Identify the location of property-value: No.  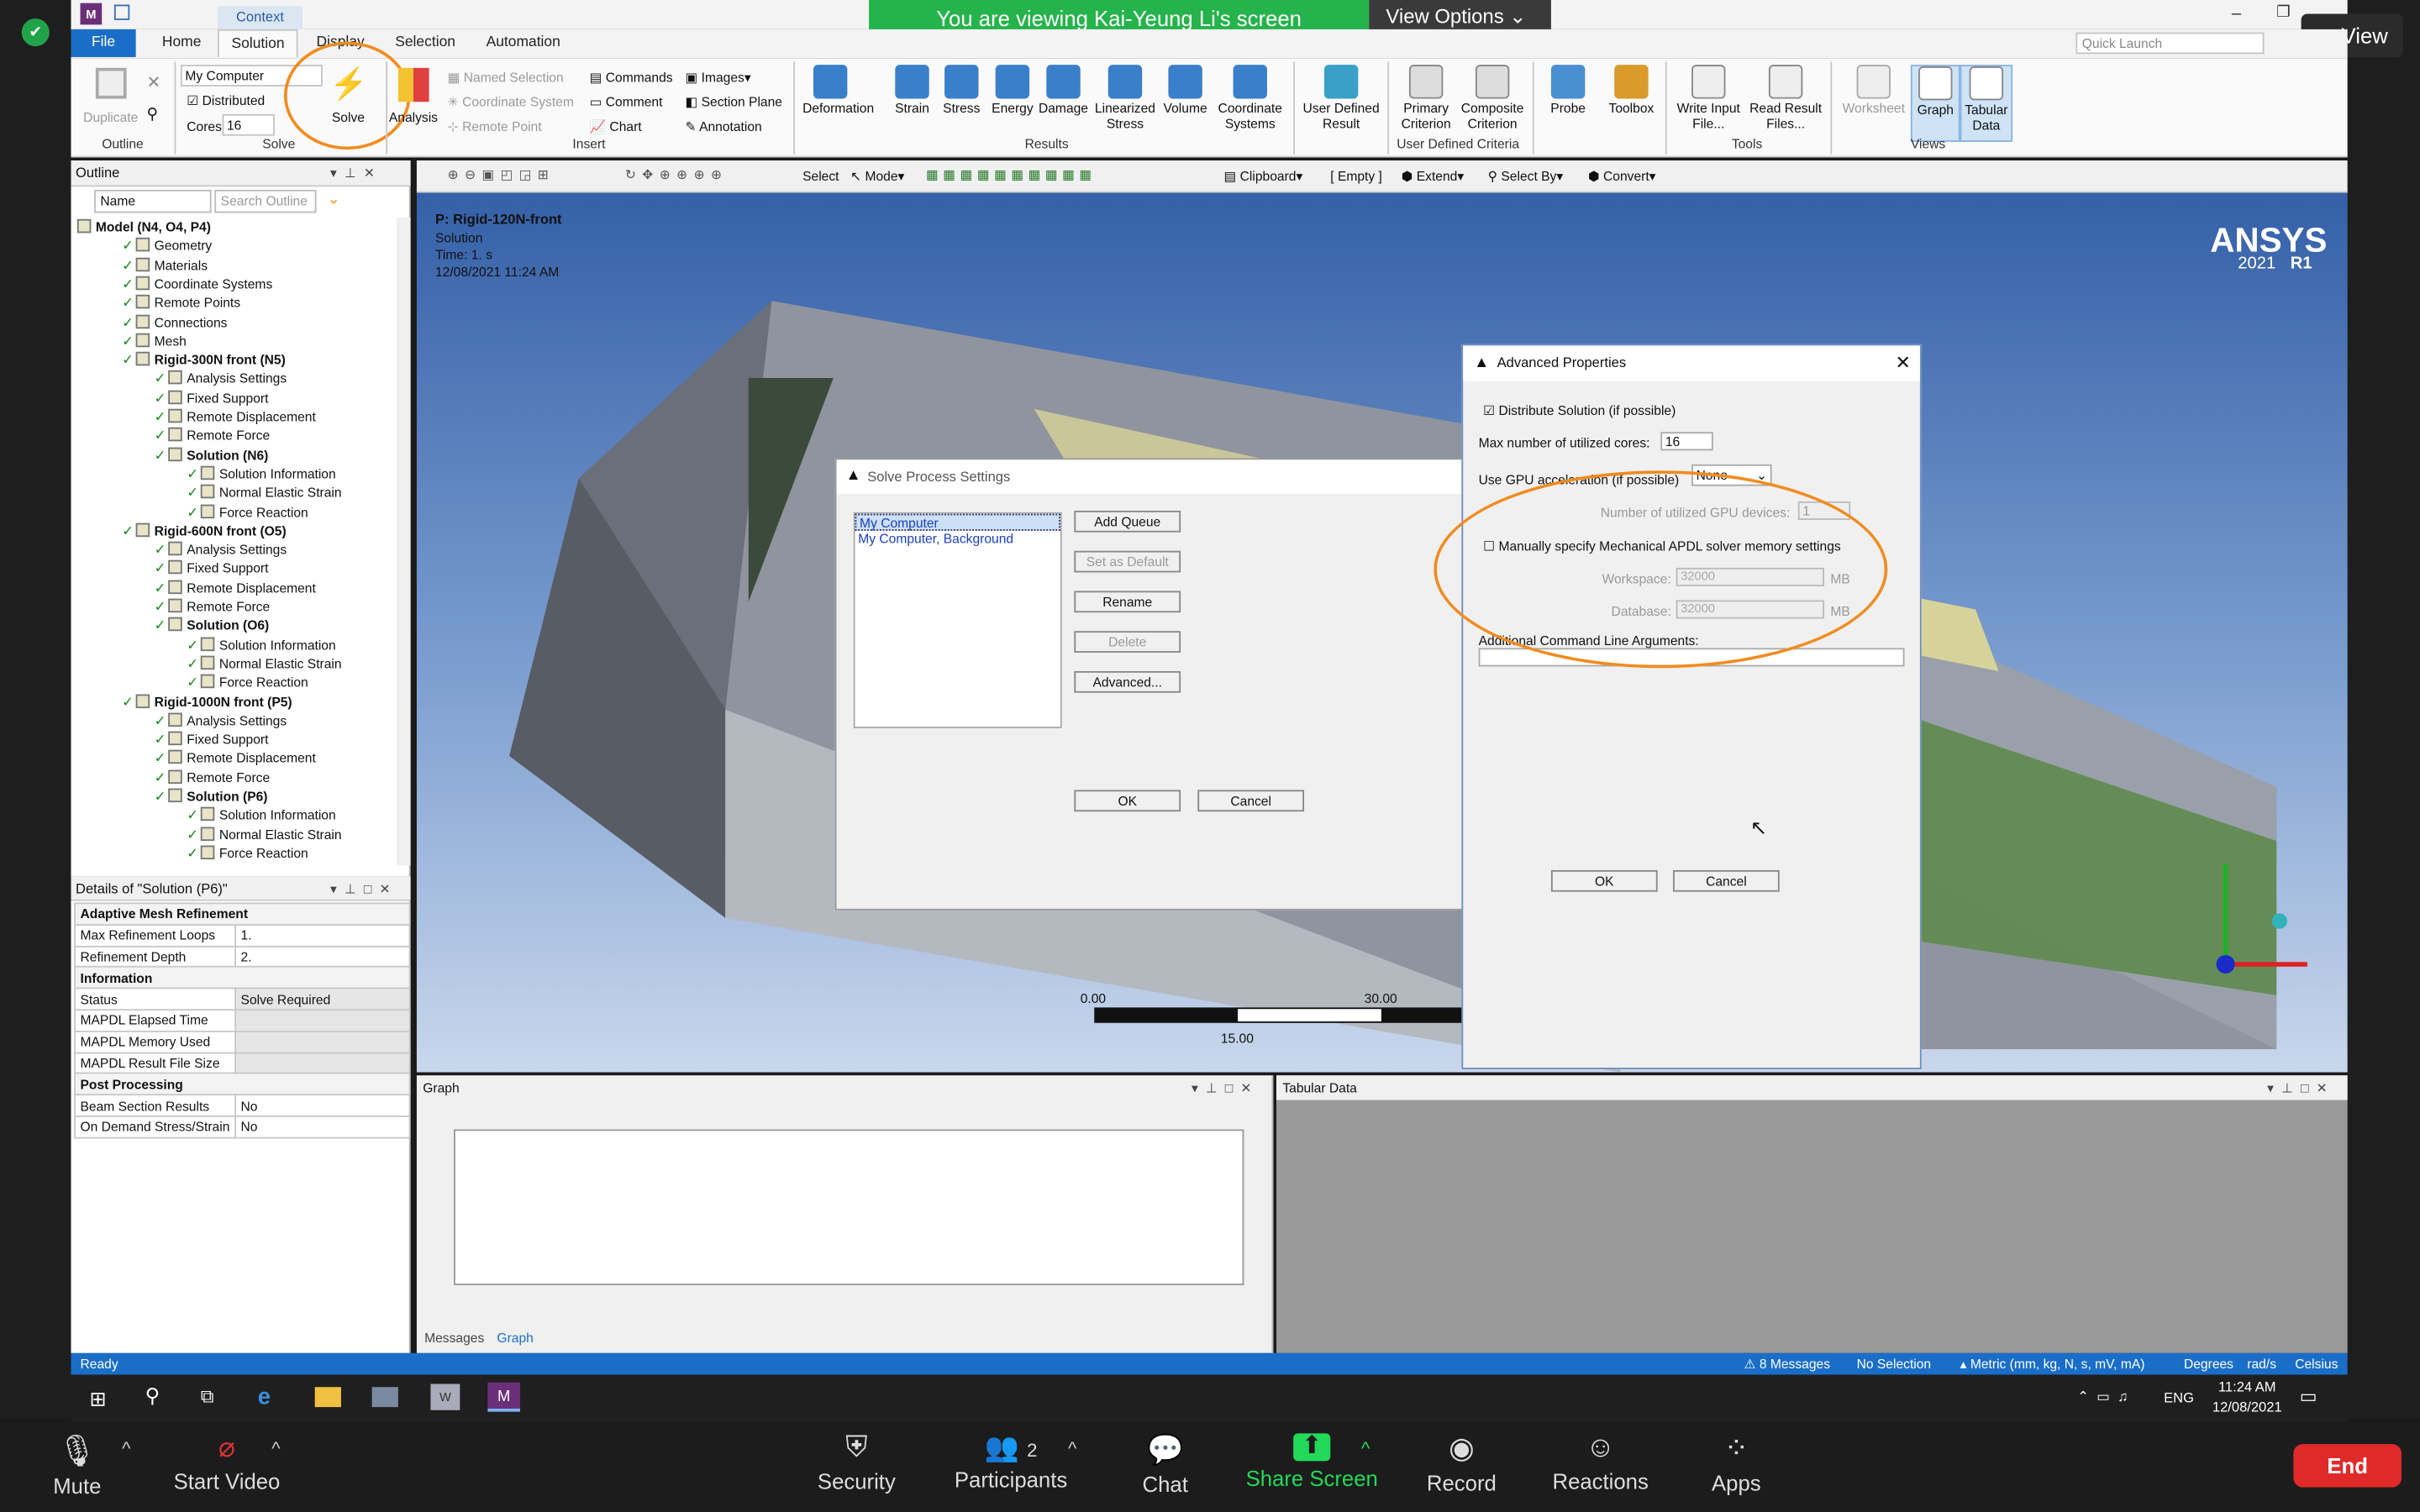
(322, 1127).